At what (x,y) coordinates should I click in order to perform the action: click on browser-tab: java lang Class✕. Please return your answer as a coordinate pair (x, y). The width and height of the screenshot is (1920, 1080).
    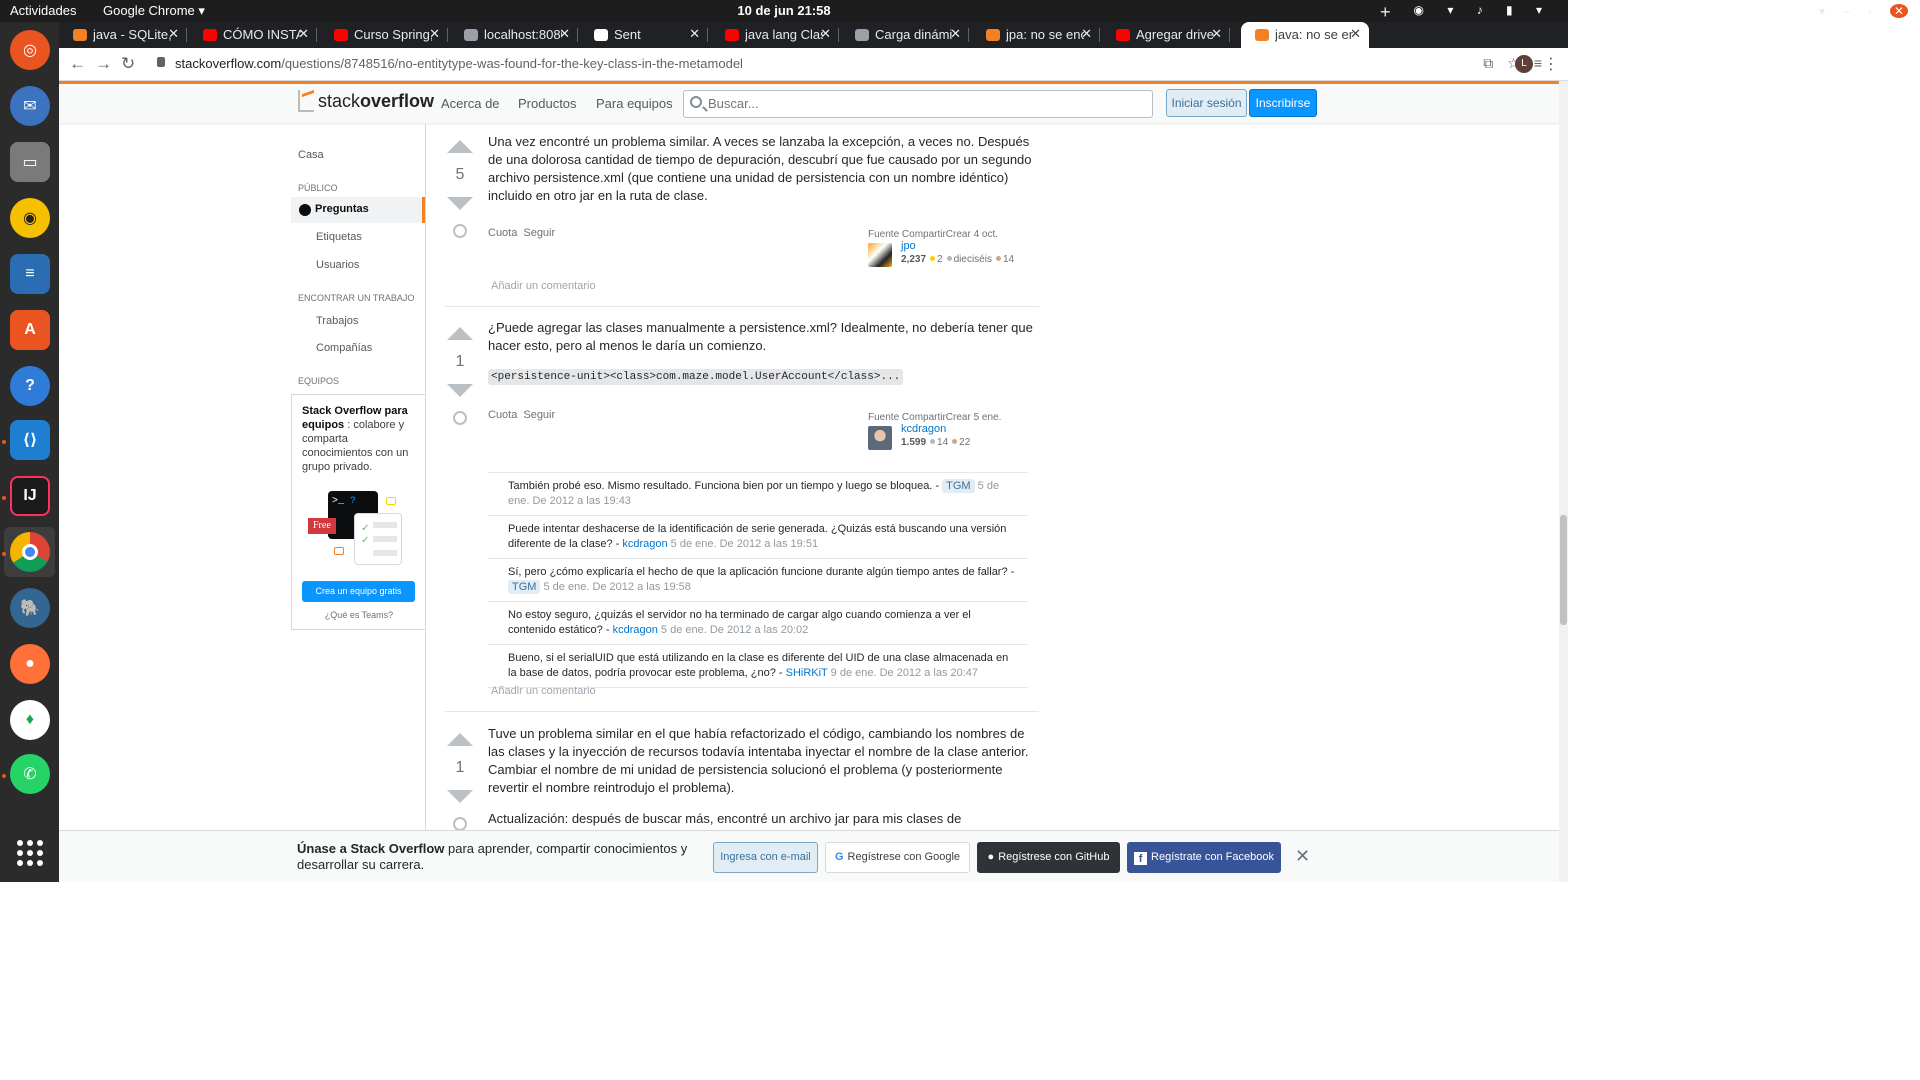
    Looking at the image, I should click on (775, 35).